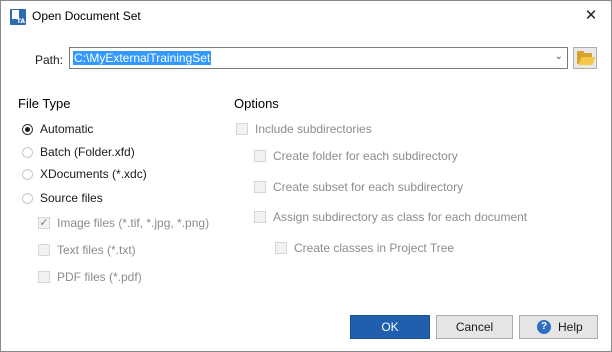 The width and height of the screenshot is (612, 352). I want to click on path-value: C:\MyExternalTrainingSet, so click(142, 58).